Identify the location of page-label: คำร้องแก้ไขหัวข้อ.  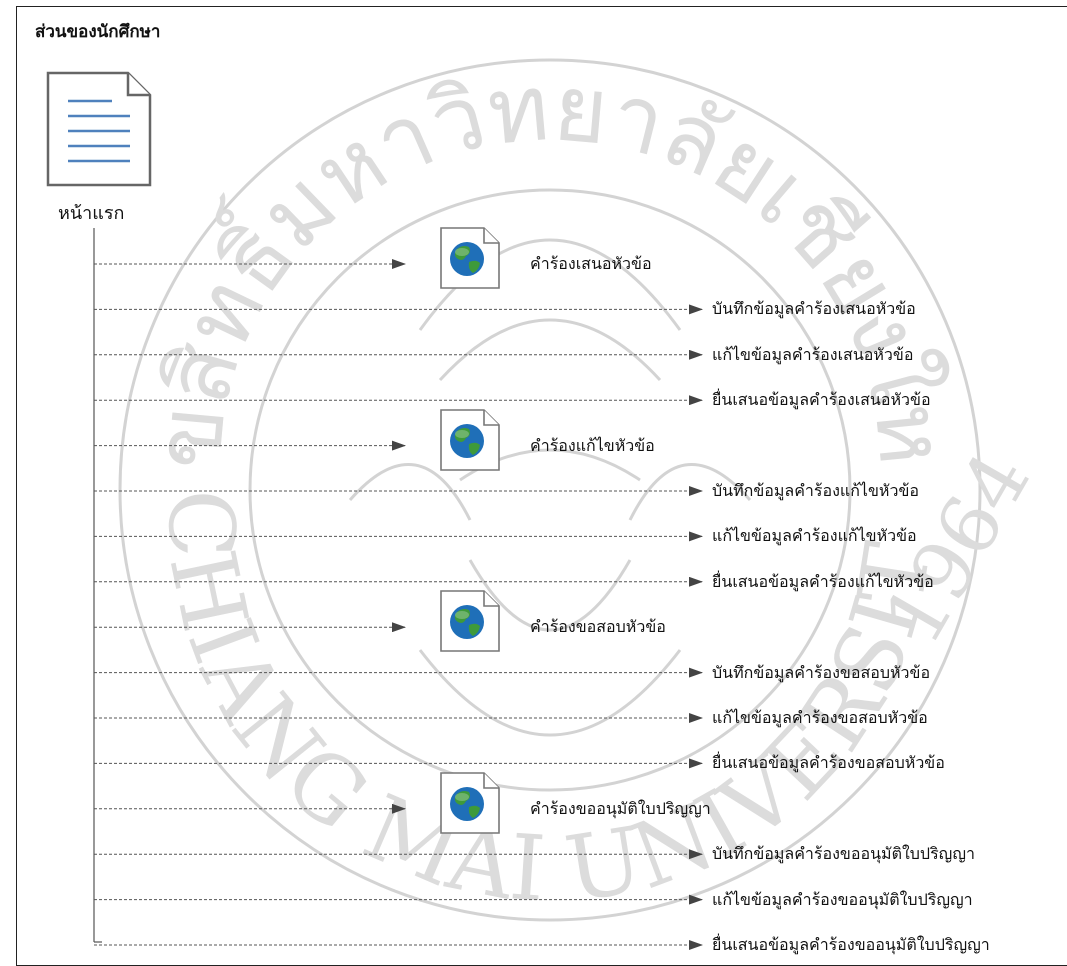
(592, 445).